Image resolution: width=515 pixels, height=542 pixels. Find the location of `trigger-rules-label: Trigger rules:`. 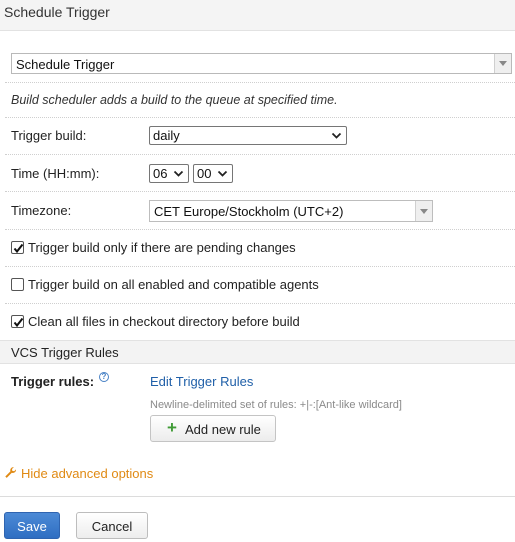

trigger-rules-label: Trigger rules: is located at coordinates (53, 381).